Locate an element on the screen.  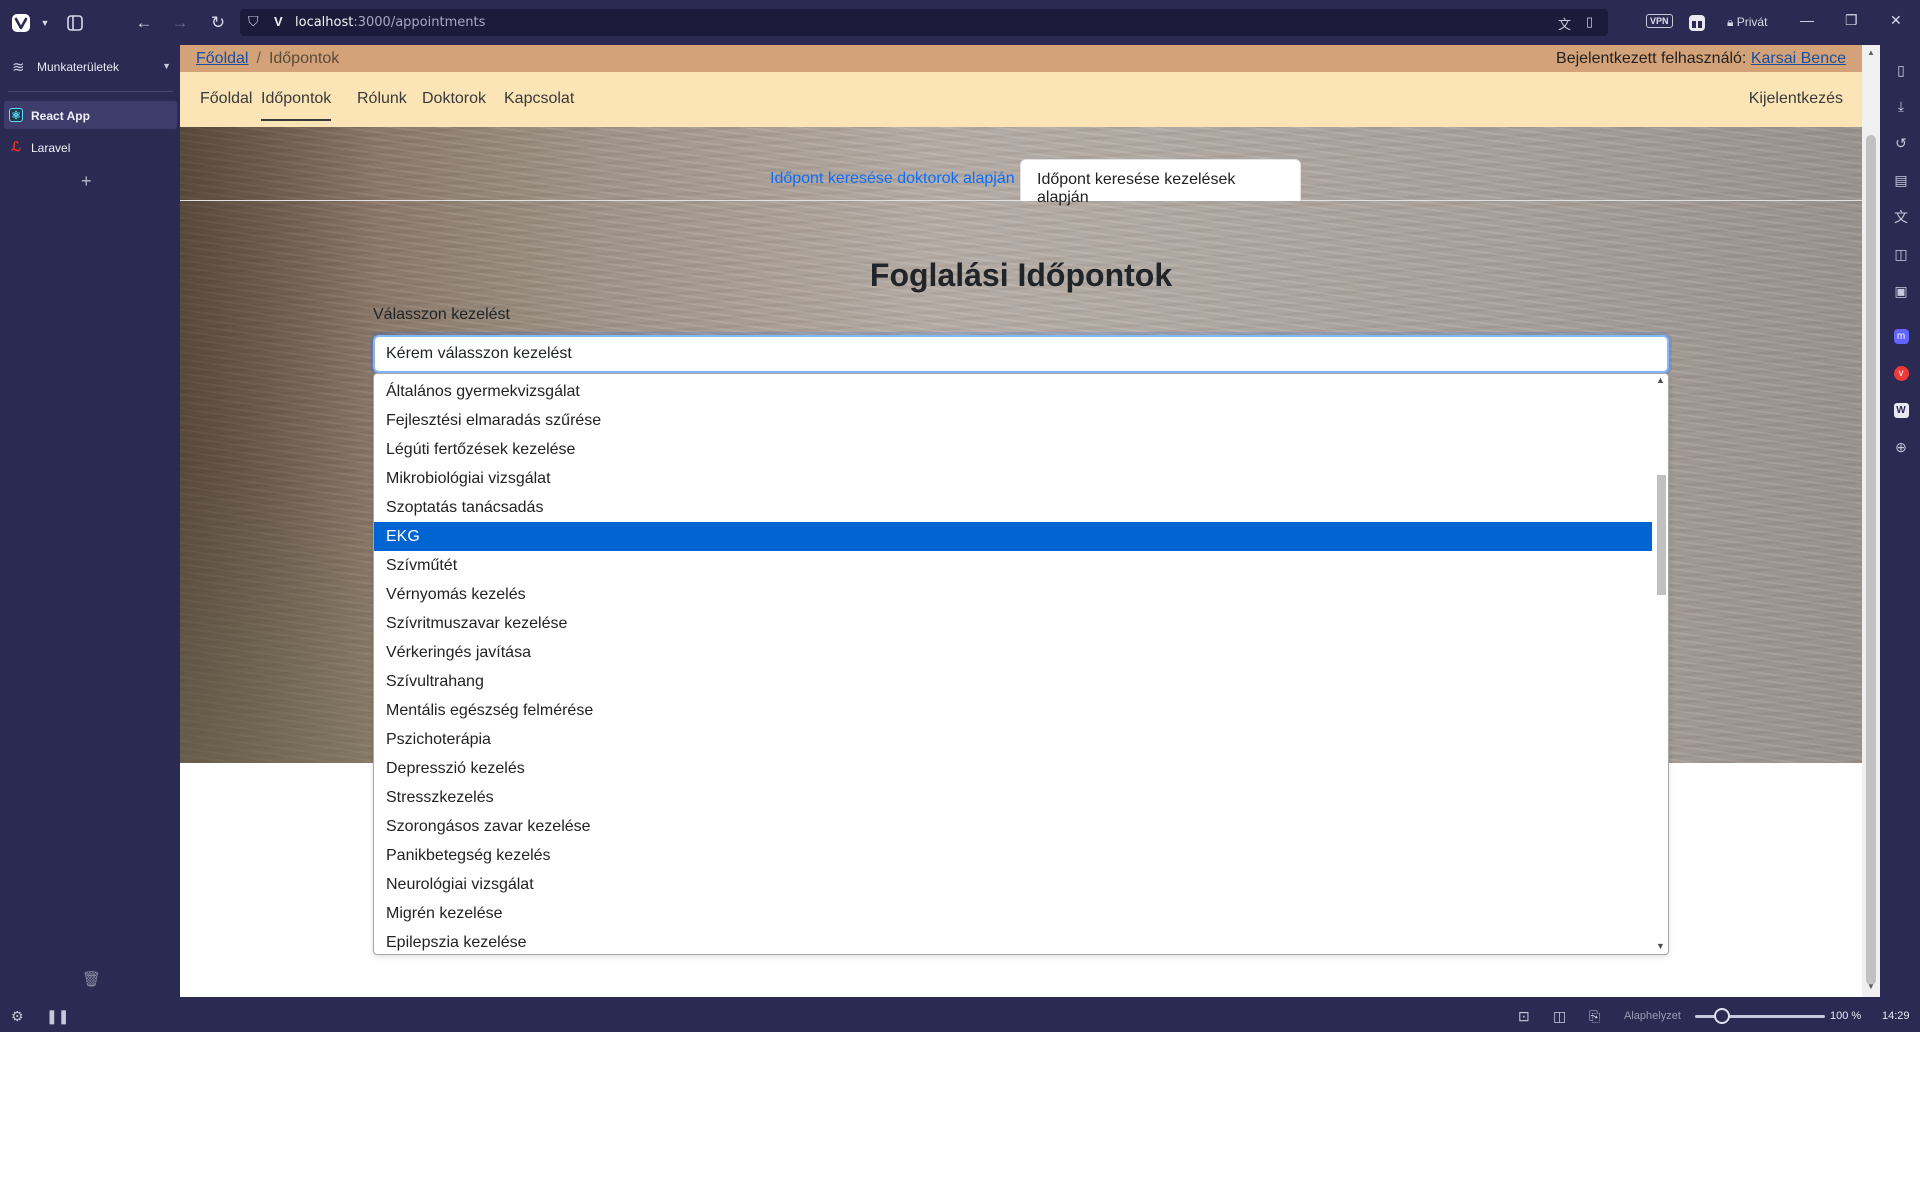
settings-gear-icon: ⚙ is located at coordinates (17, 1016).